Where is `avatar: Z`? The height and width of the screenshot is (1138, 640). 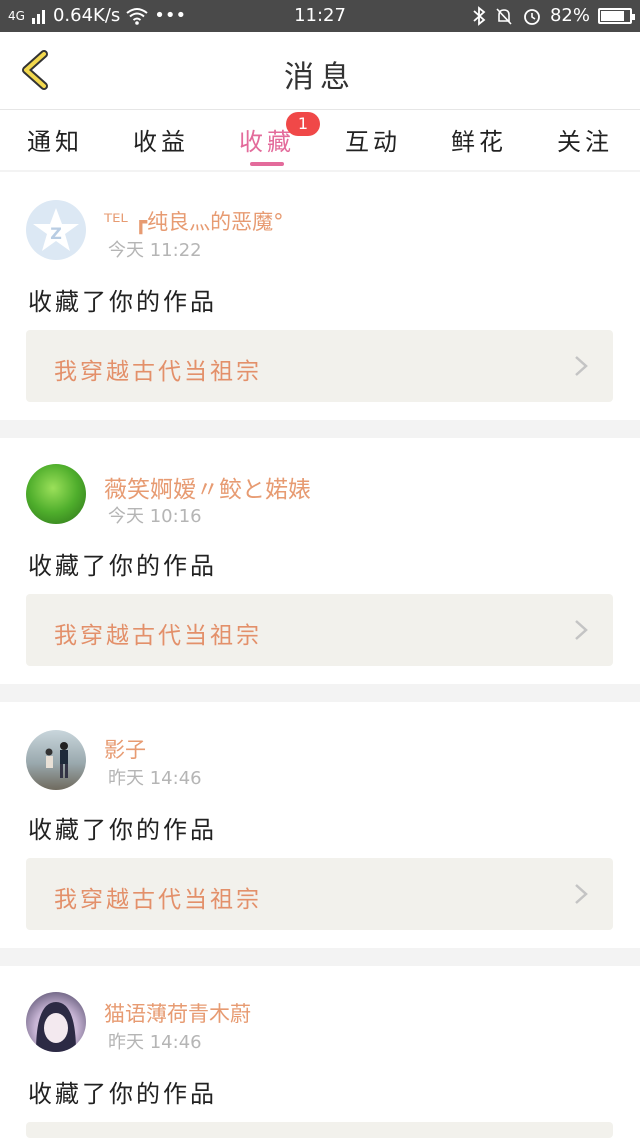
avatar: Z is located at coordinates (56, 230).